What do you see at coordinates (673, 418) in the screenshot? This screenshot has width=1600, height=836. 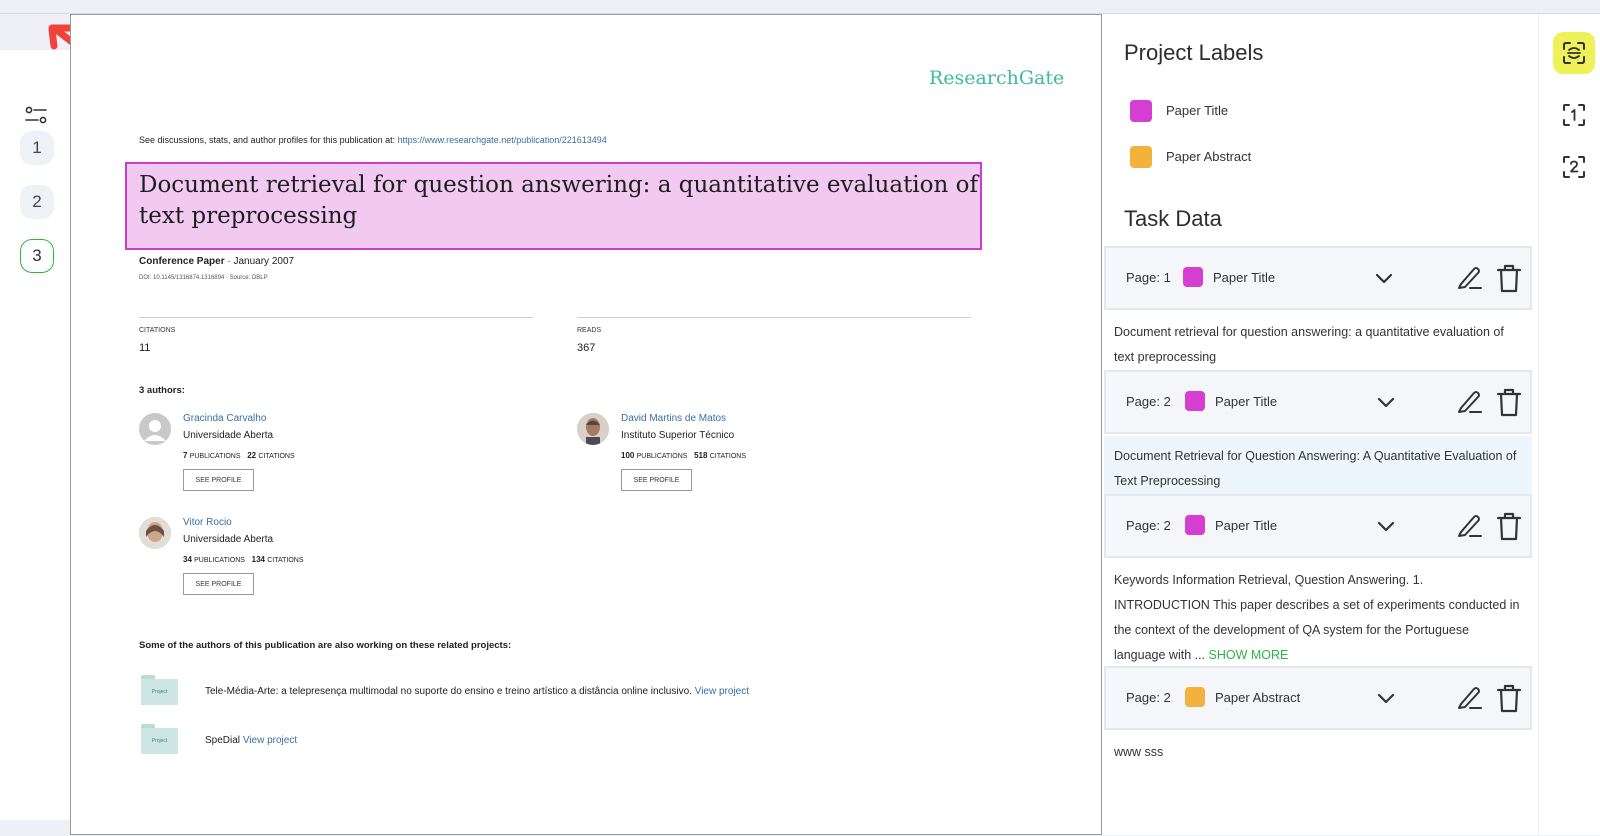 I see `author-name: David Martins de Matos` at bounding box center [673, 418].